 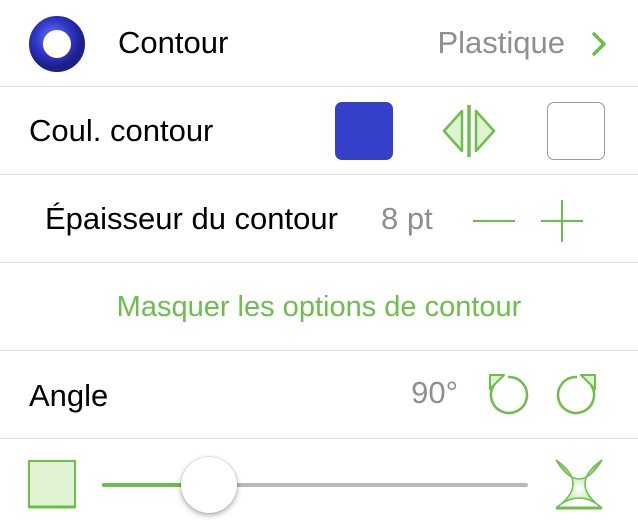 I want to click on minus-icon, so click(x=494, y=221).